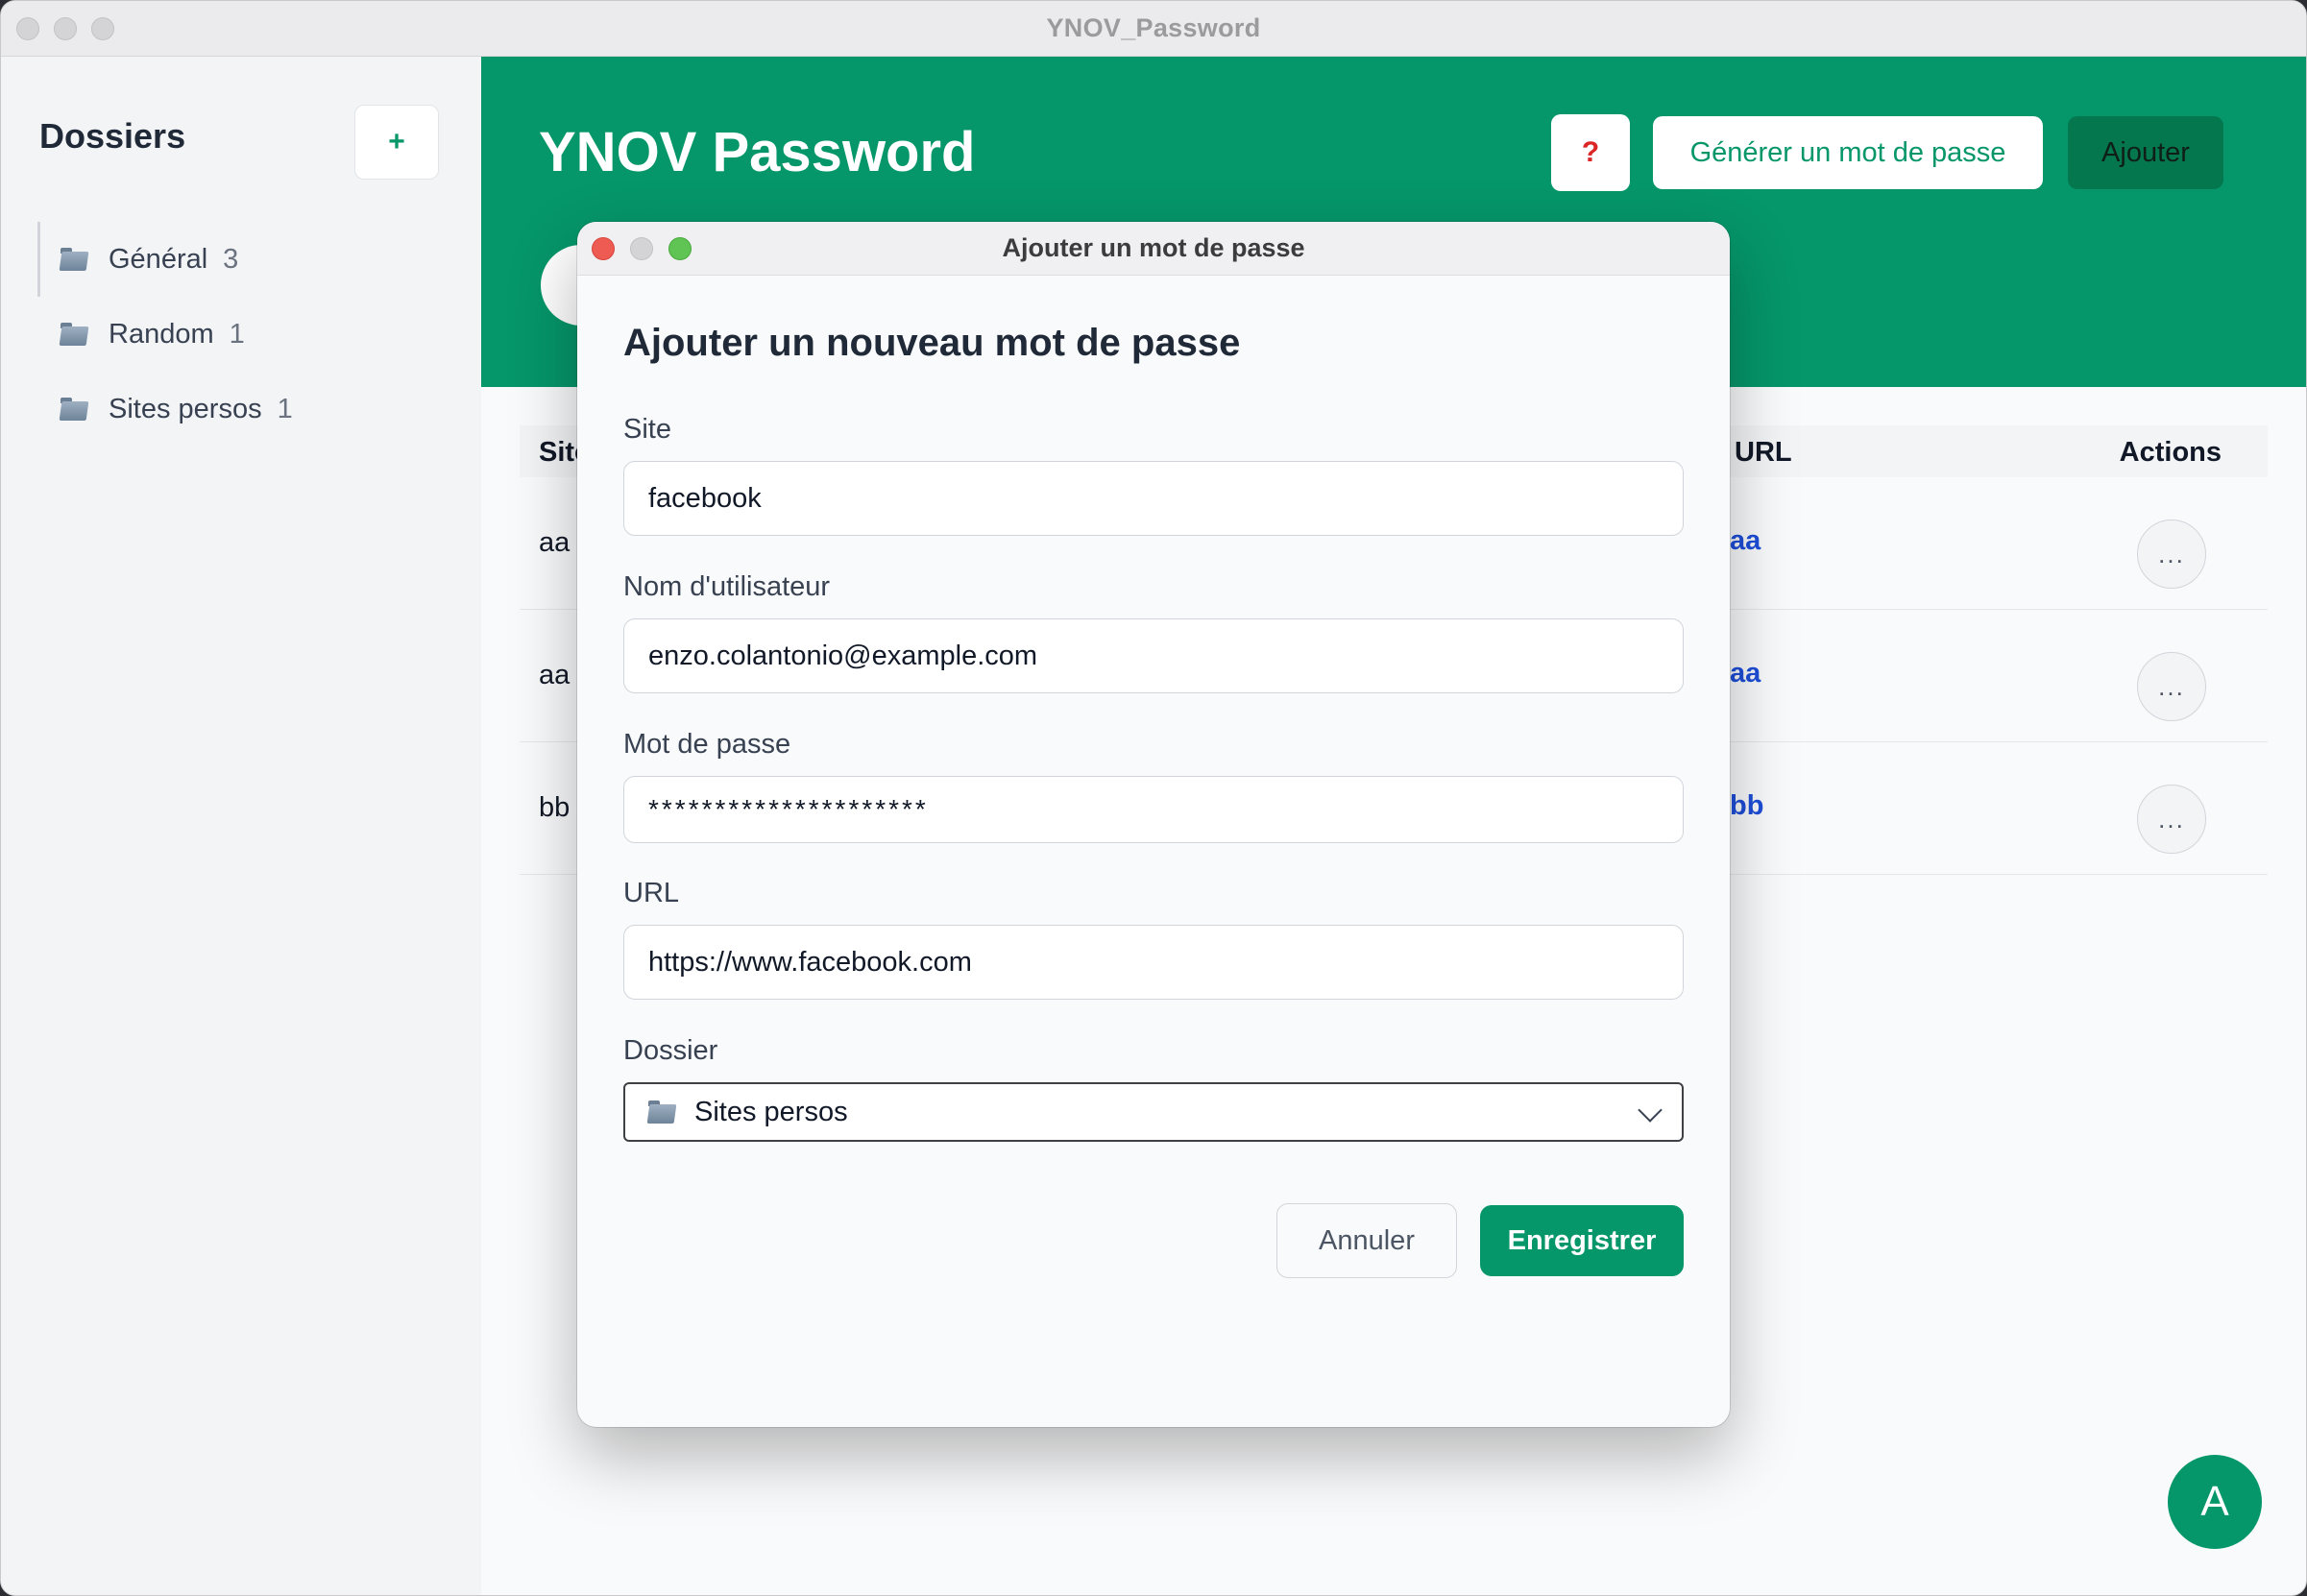 This screenshot has width=2307, height=1596. I want to click on window-titlebar: YNOV_Password, so click(1153, 29).